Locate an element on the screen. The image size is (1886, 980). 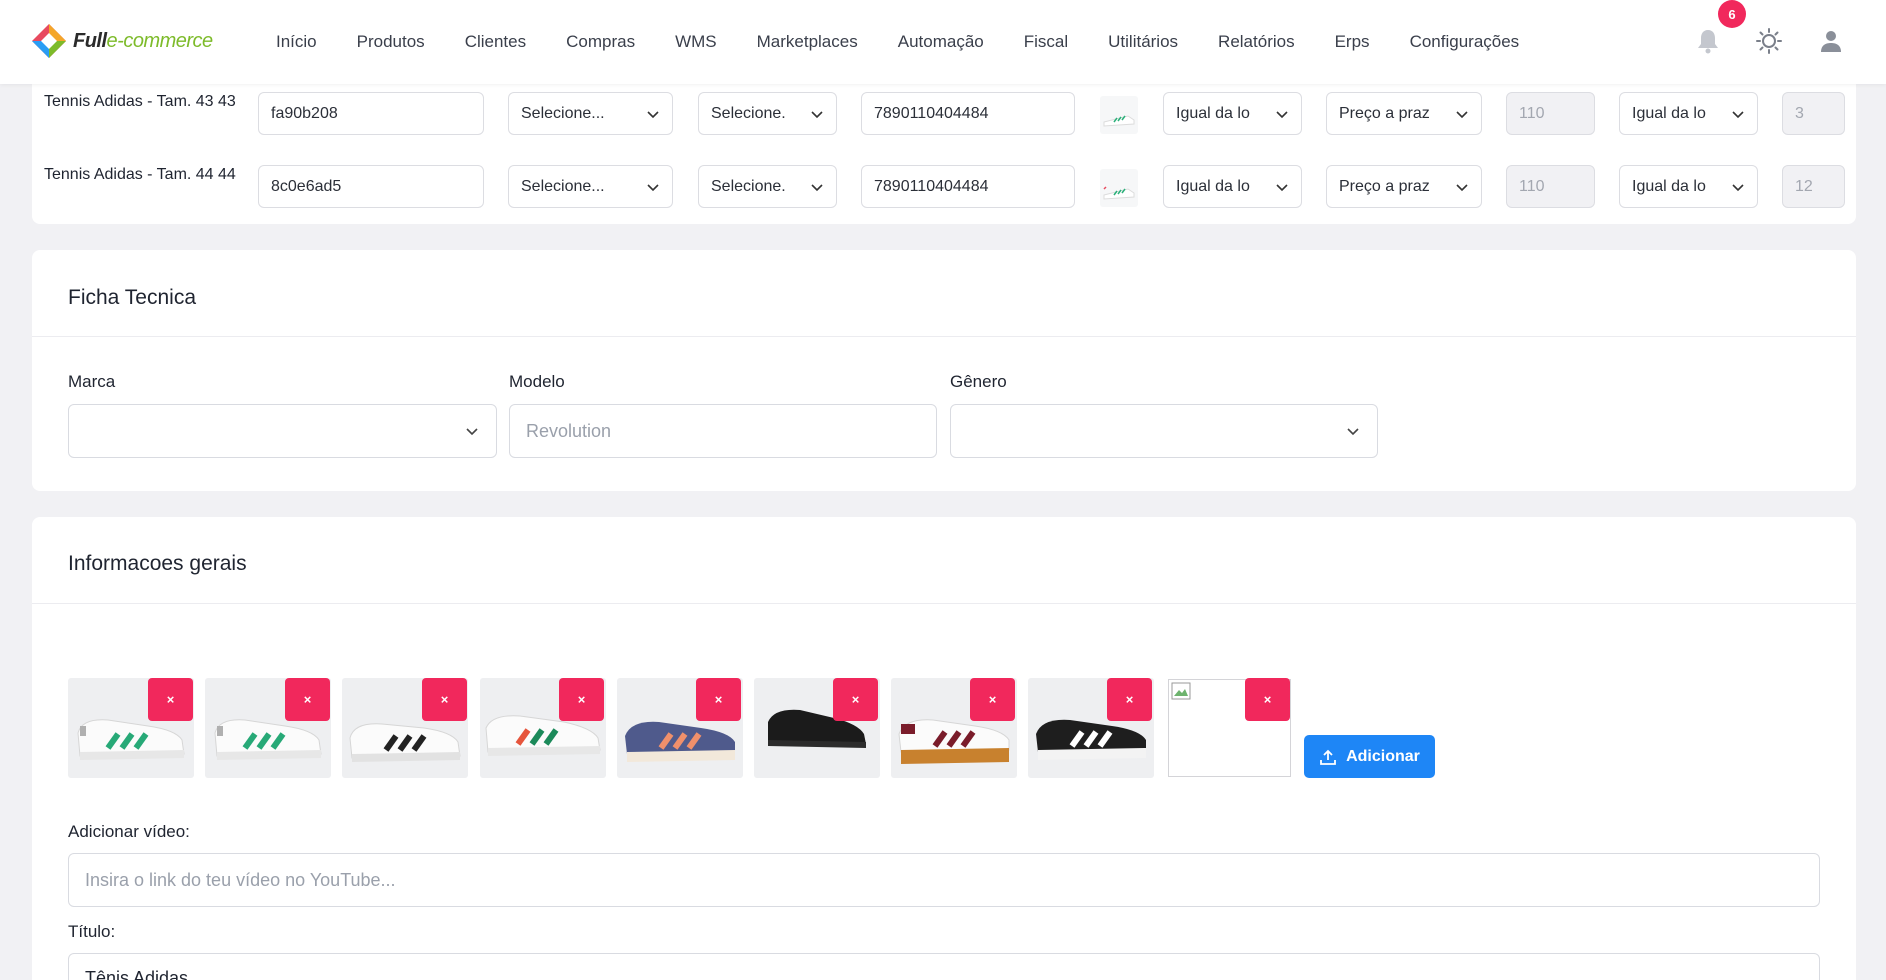
card-title: Informacoes gerais is located at coordinates (157, 563).